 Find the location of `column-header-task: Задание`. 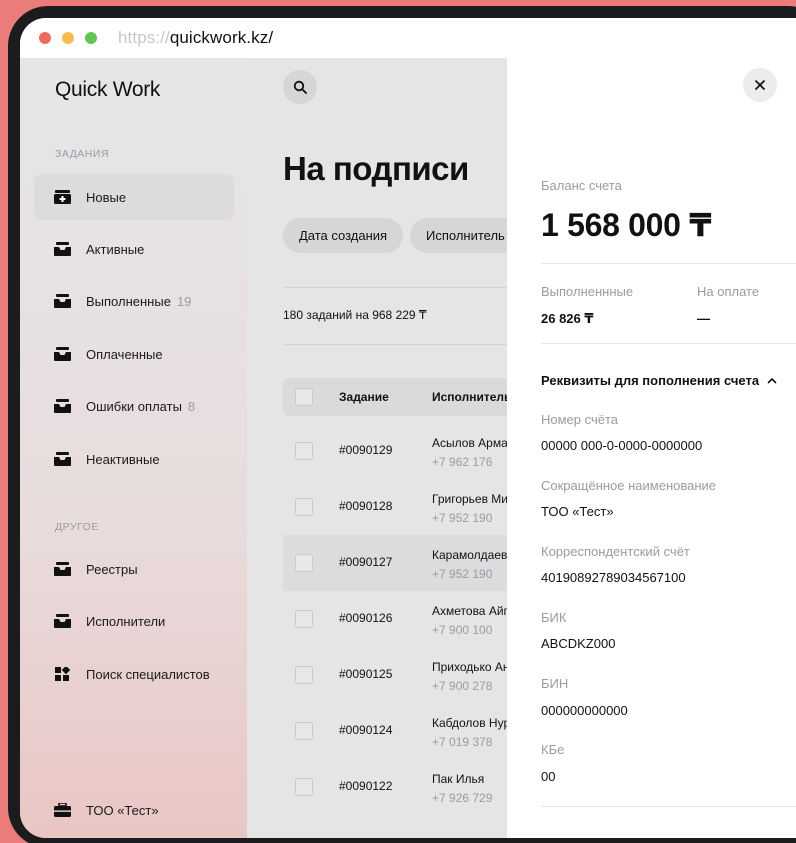

column-header-task: Задание is located at coordinates (364, 397).